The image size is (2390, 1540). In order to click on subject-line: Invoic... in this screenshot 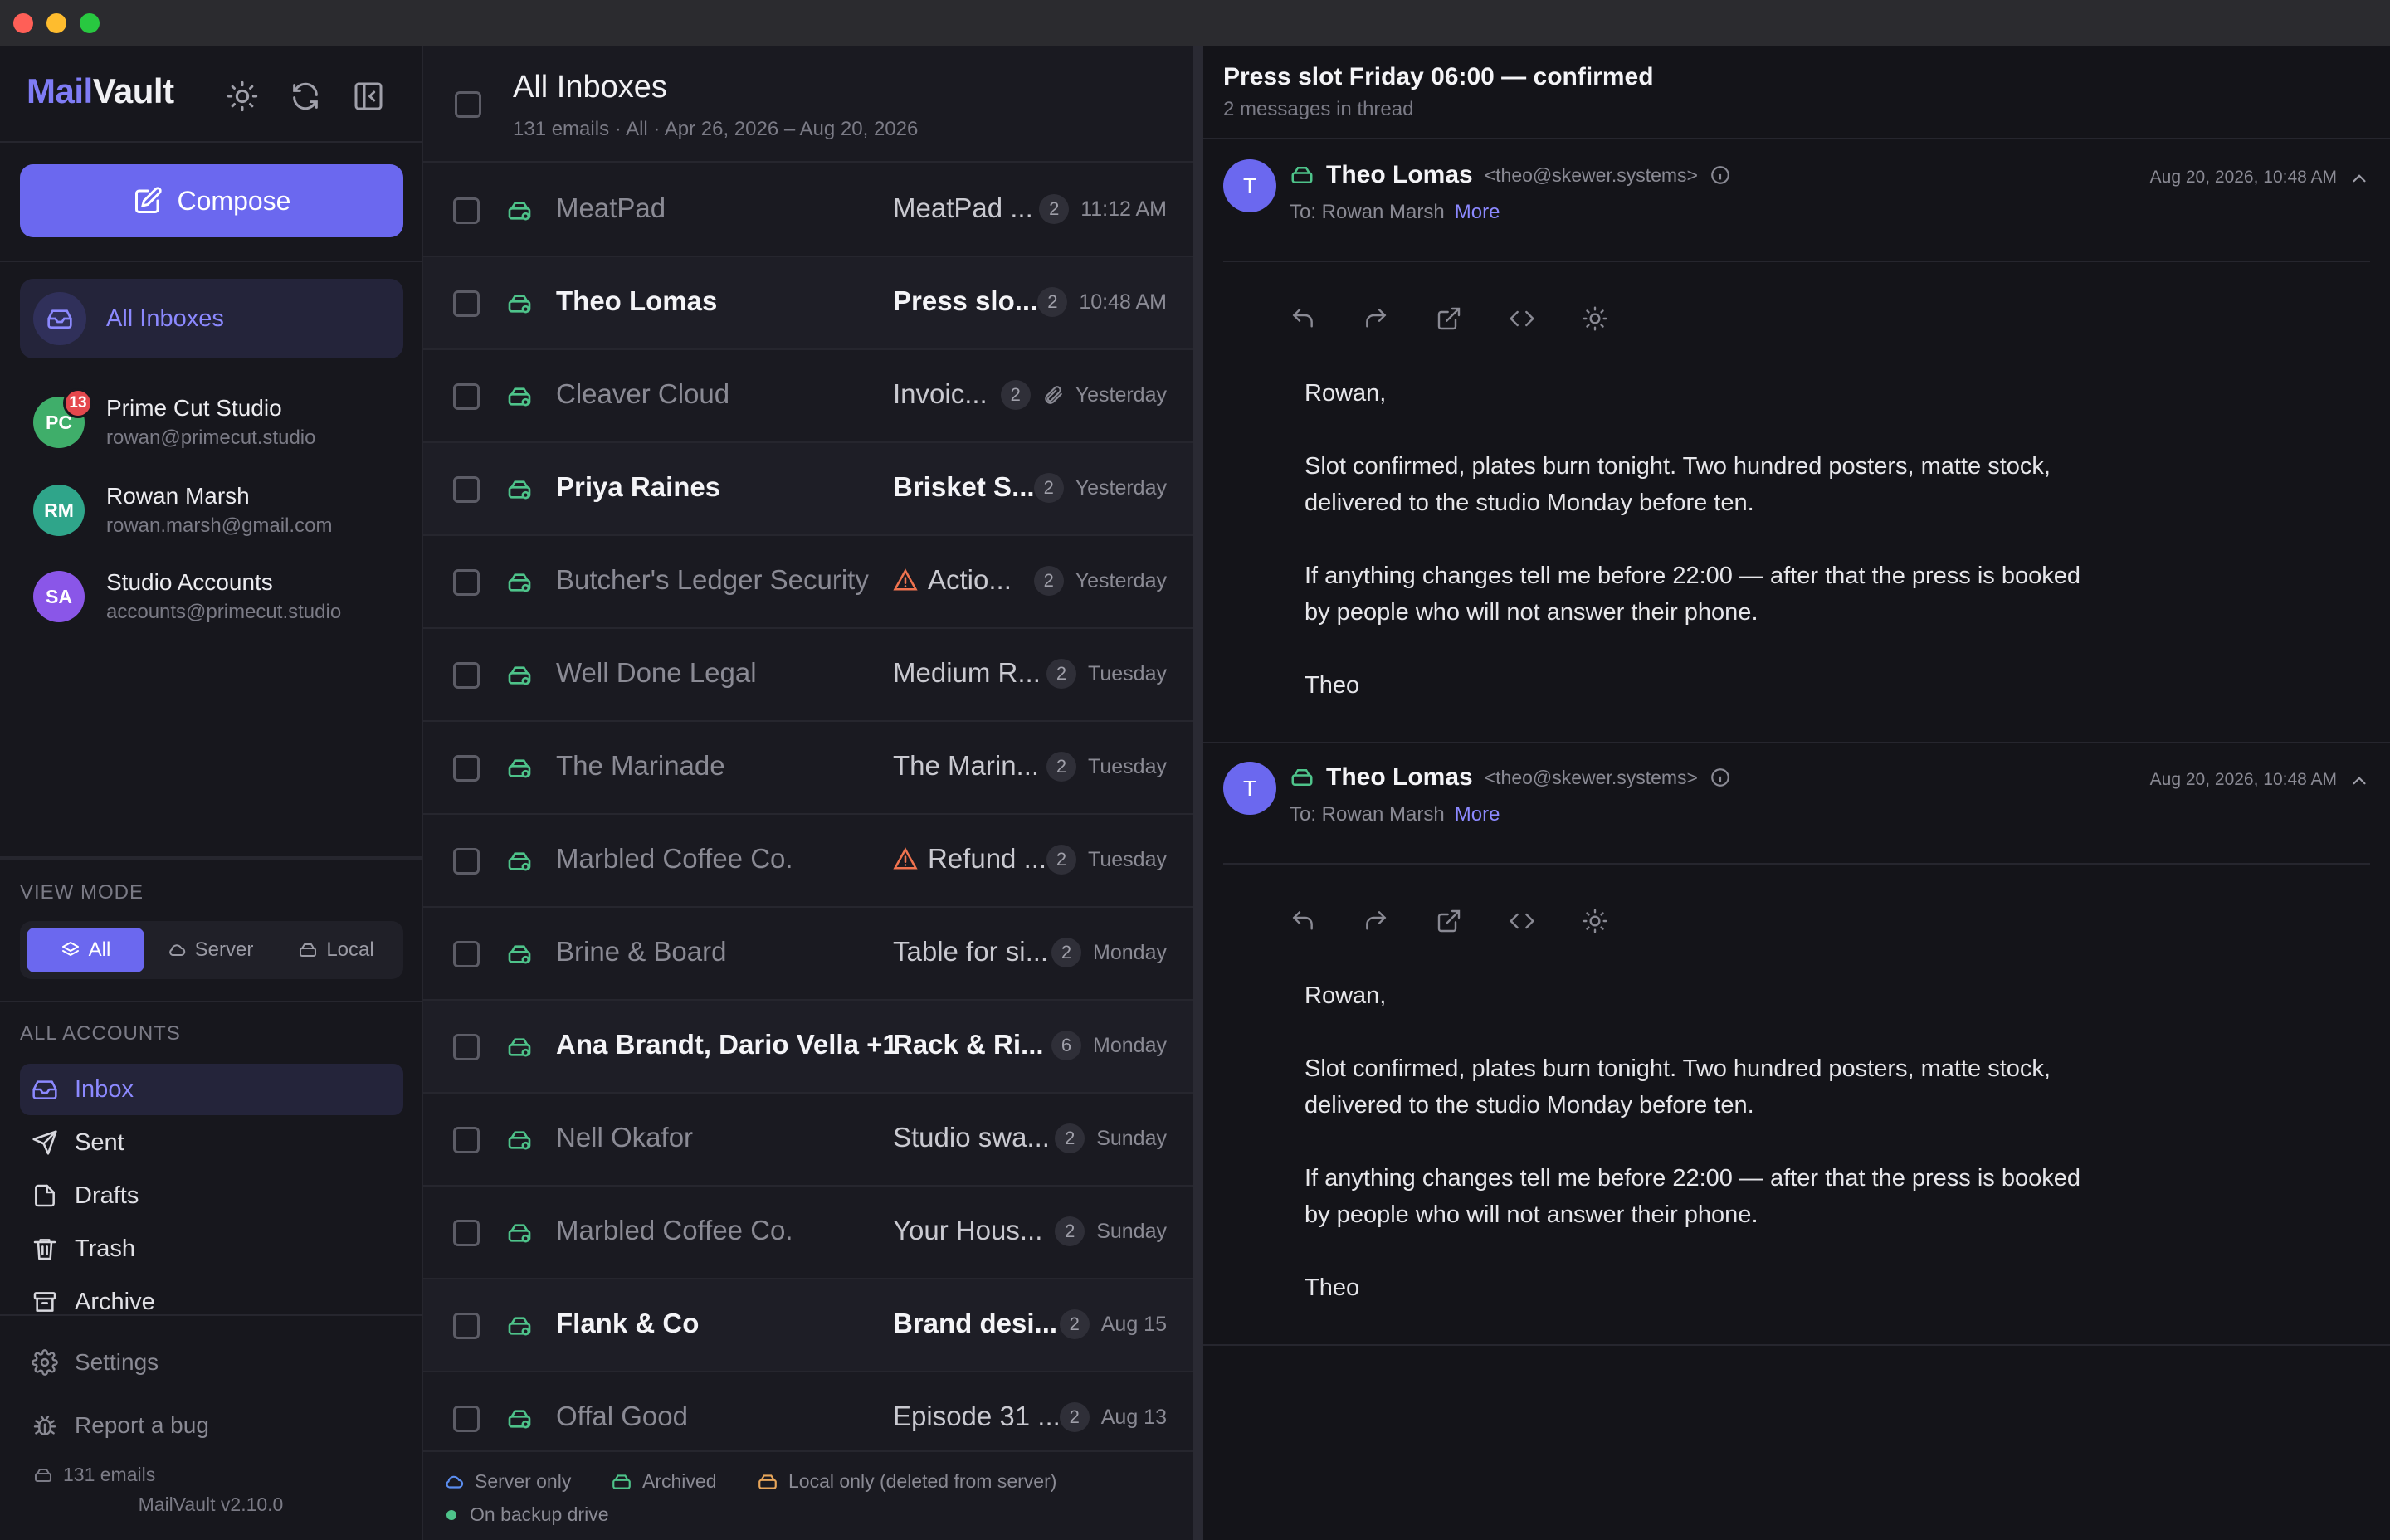, I will do `click(941, 393)`.